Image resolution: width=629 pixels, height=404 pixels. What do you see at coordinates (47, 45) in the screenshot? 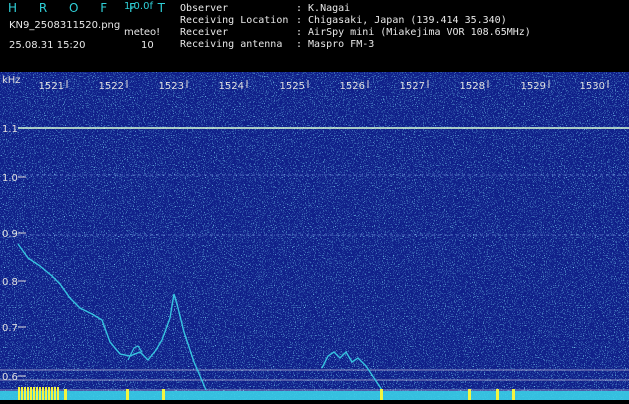
I see `capture-datetime: 25.08.31 15:20` at bounding box center [47, 45].